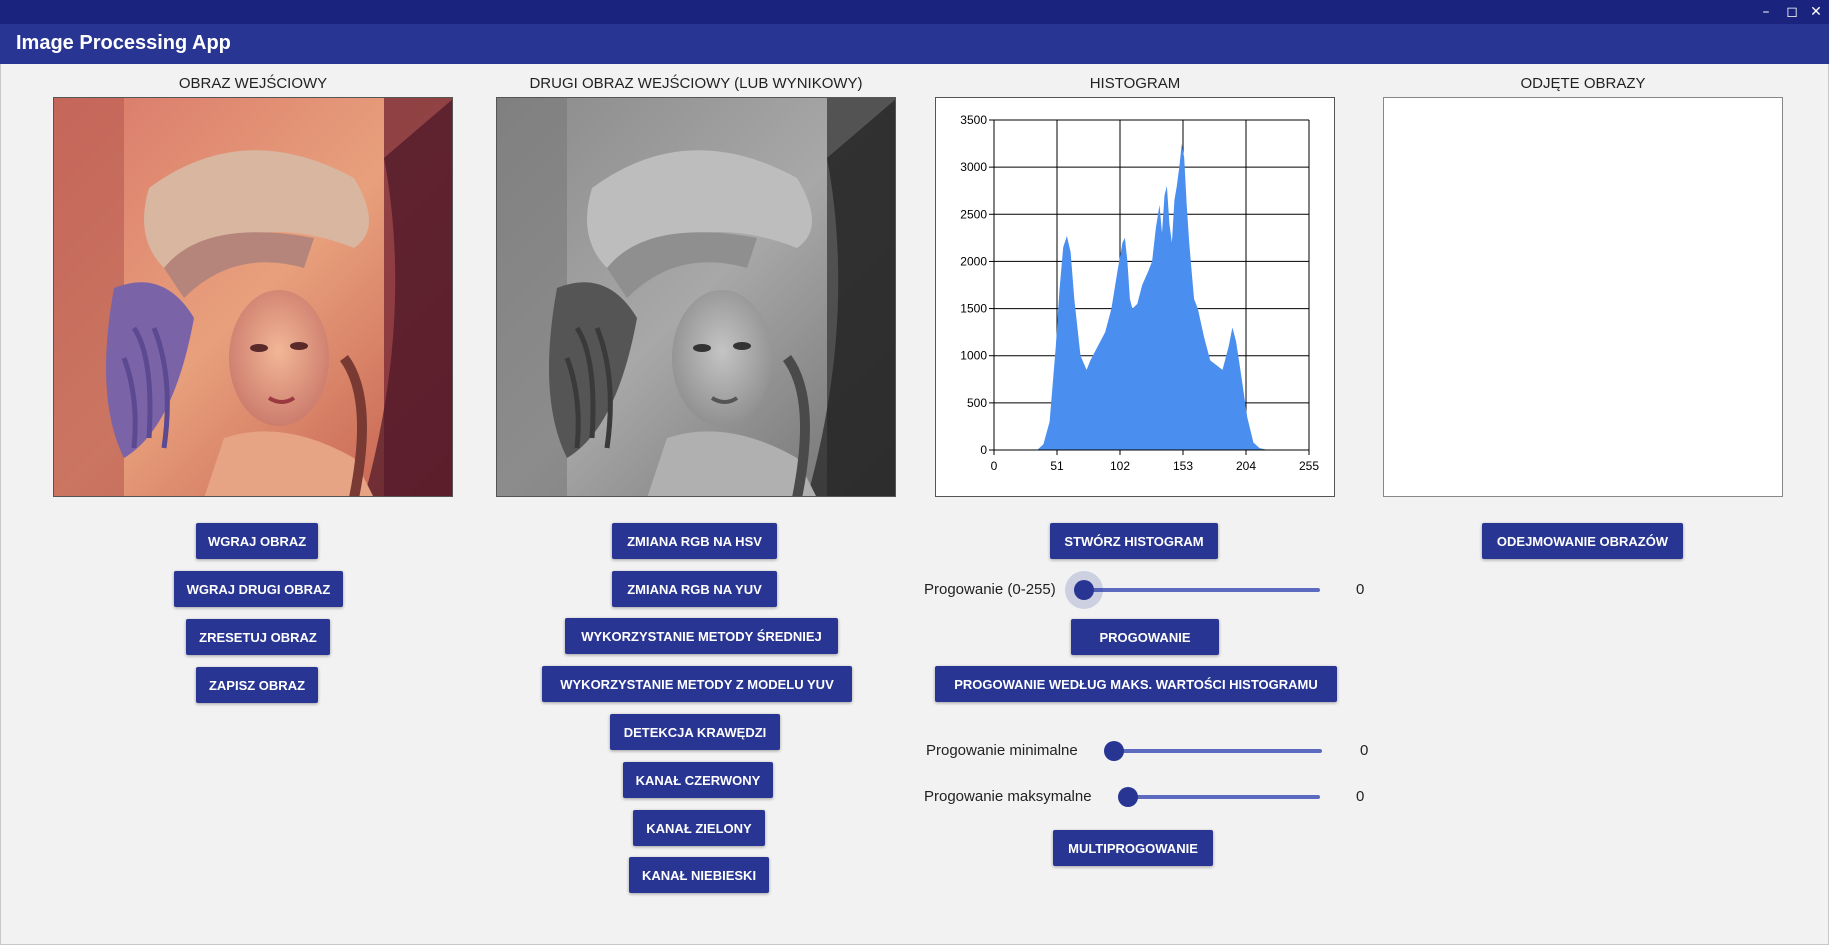  What do you see at coordinates (1582, 541) in the screenshot?
I see `subtract-images-button: ODEJMOWANIE OBRAZÓW` at bounding box center [1582, 541].